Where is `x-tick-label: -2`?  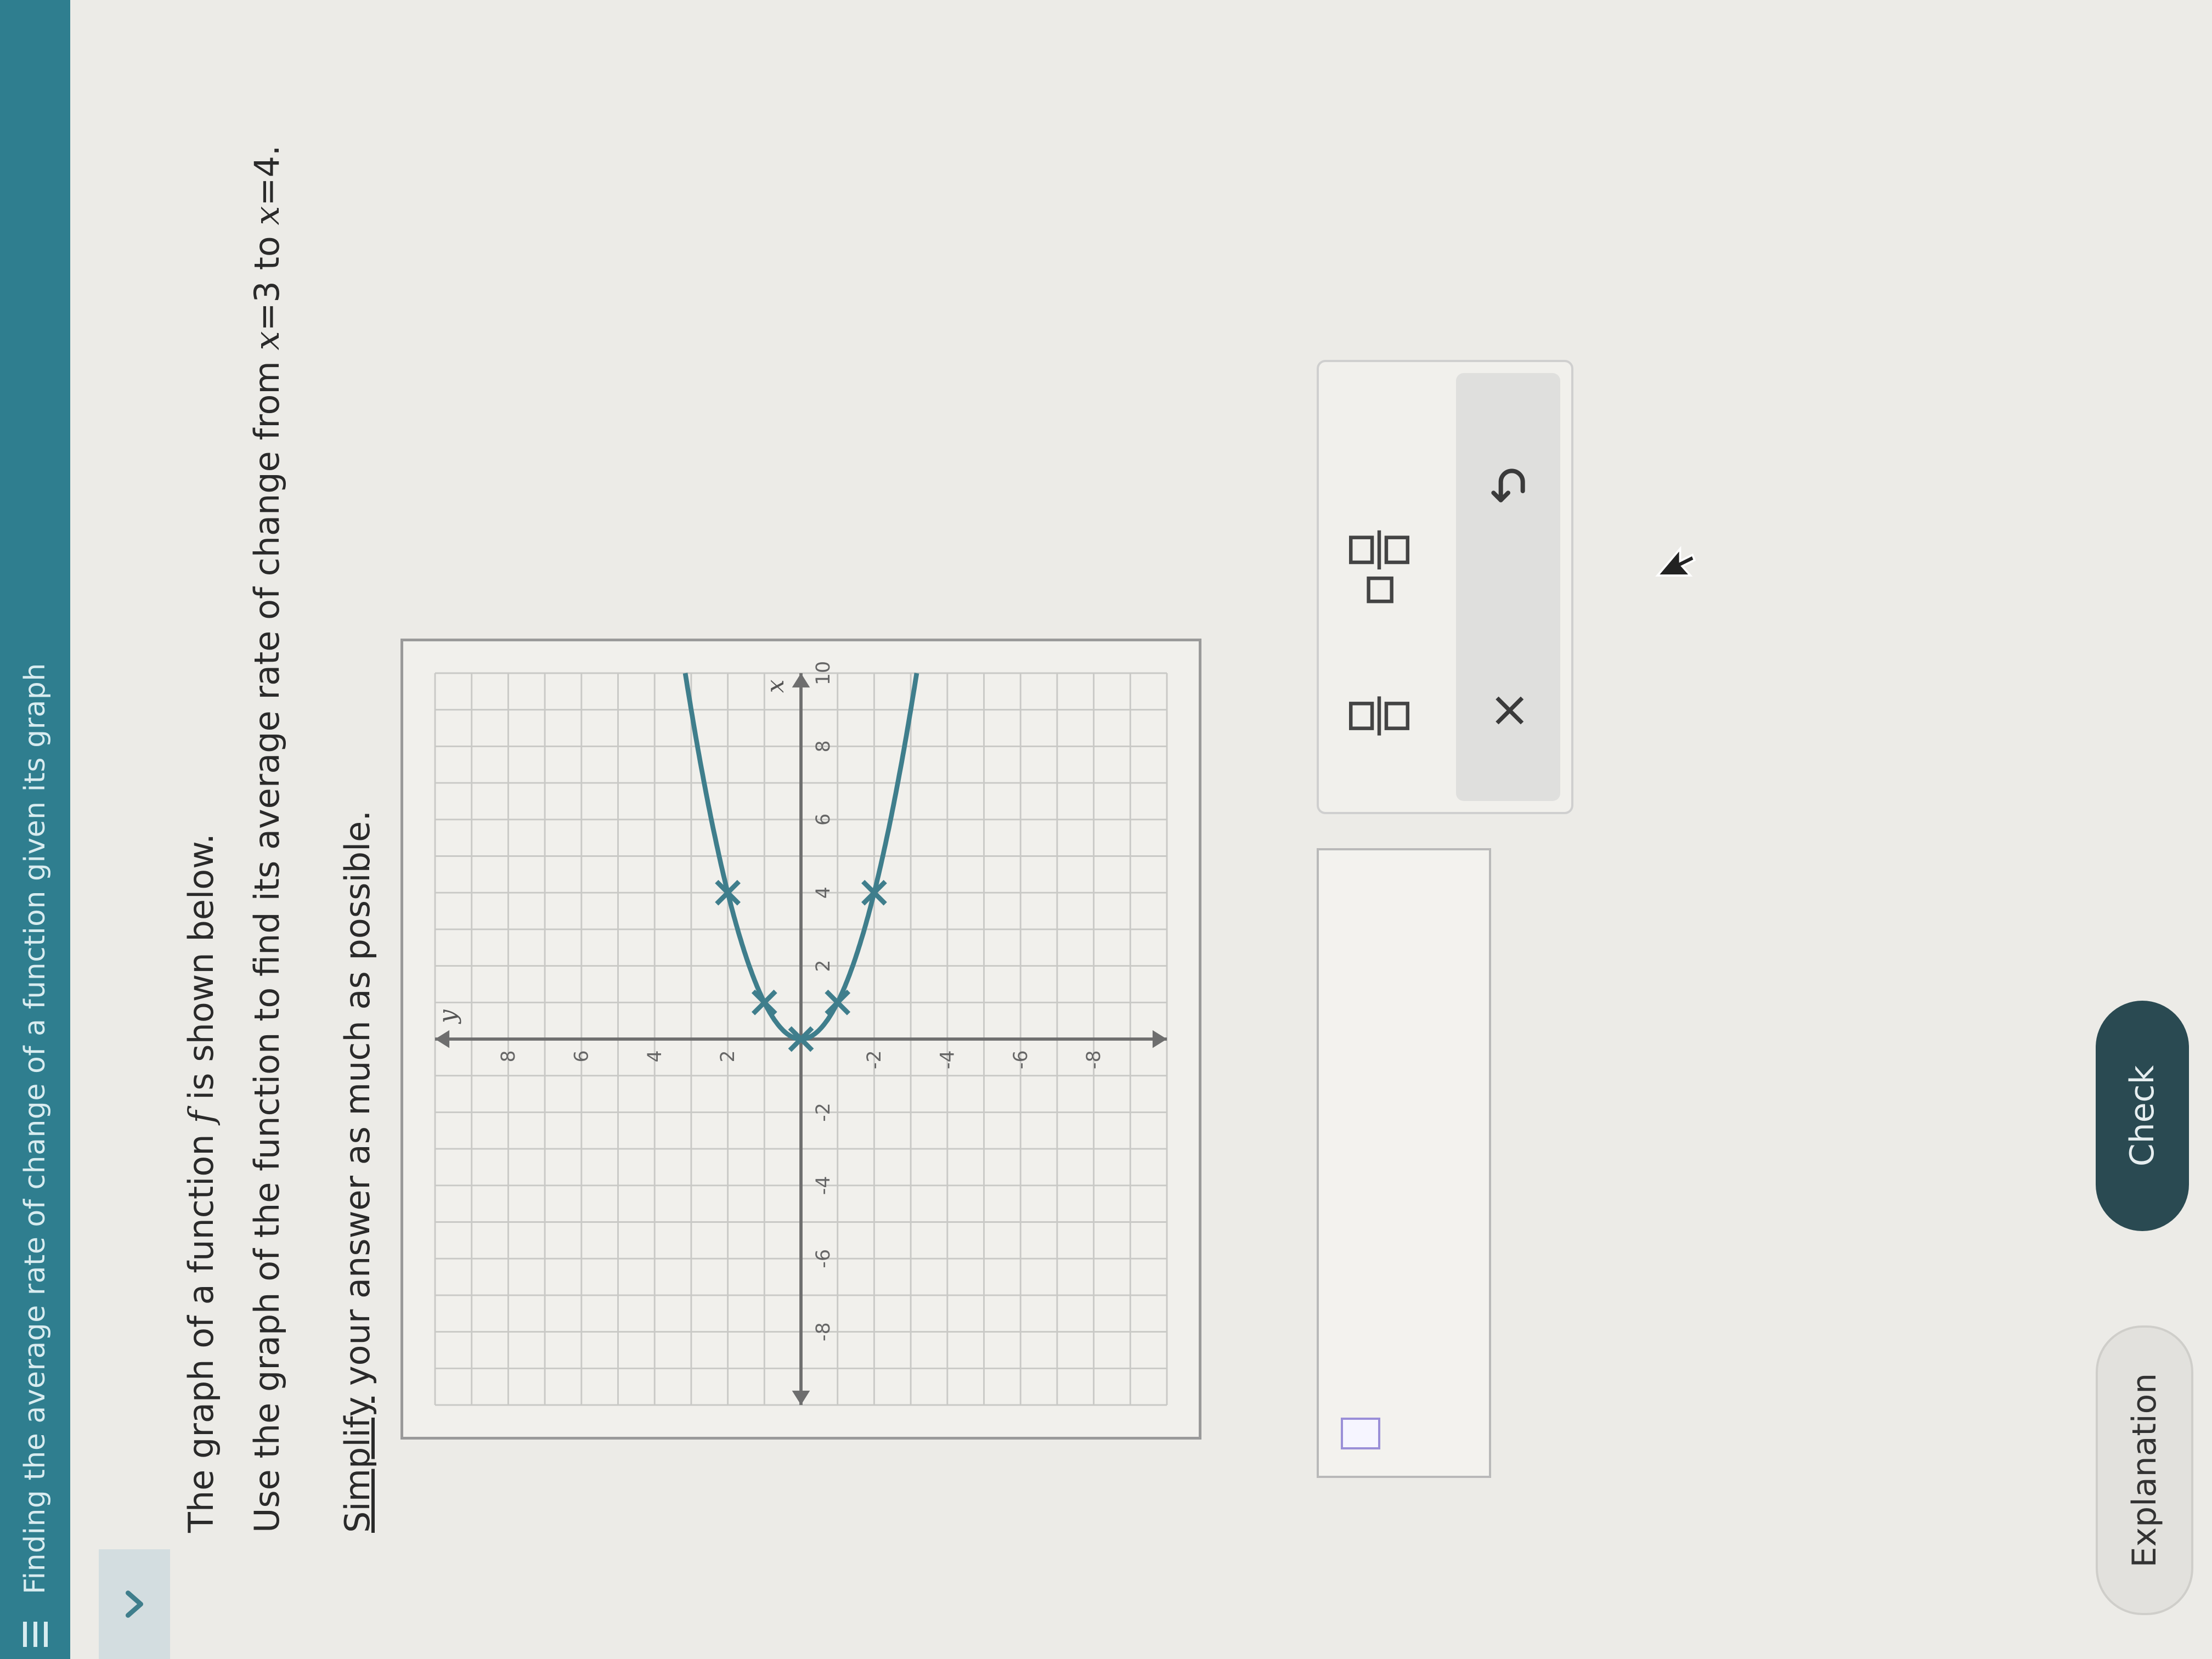
x-tick-label: -2 is located at coordinates (823, 1113).